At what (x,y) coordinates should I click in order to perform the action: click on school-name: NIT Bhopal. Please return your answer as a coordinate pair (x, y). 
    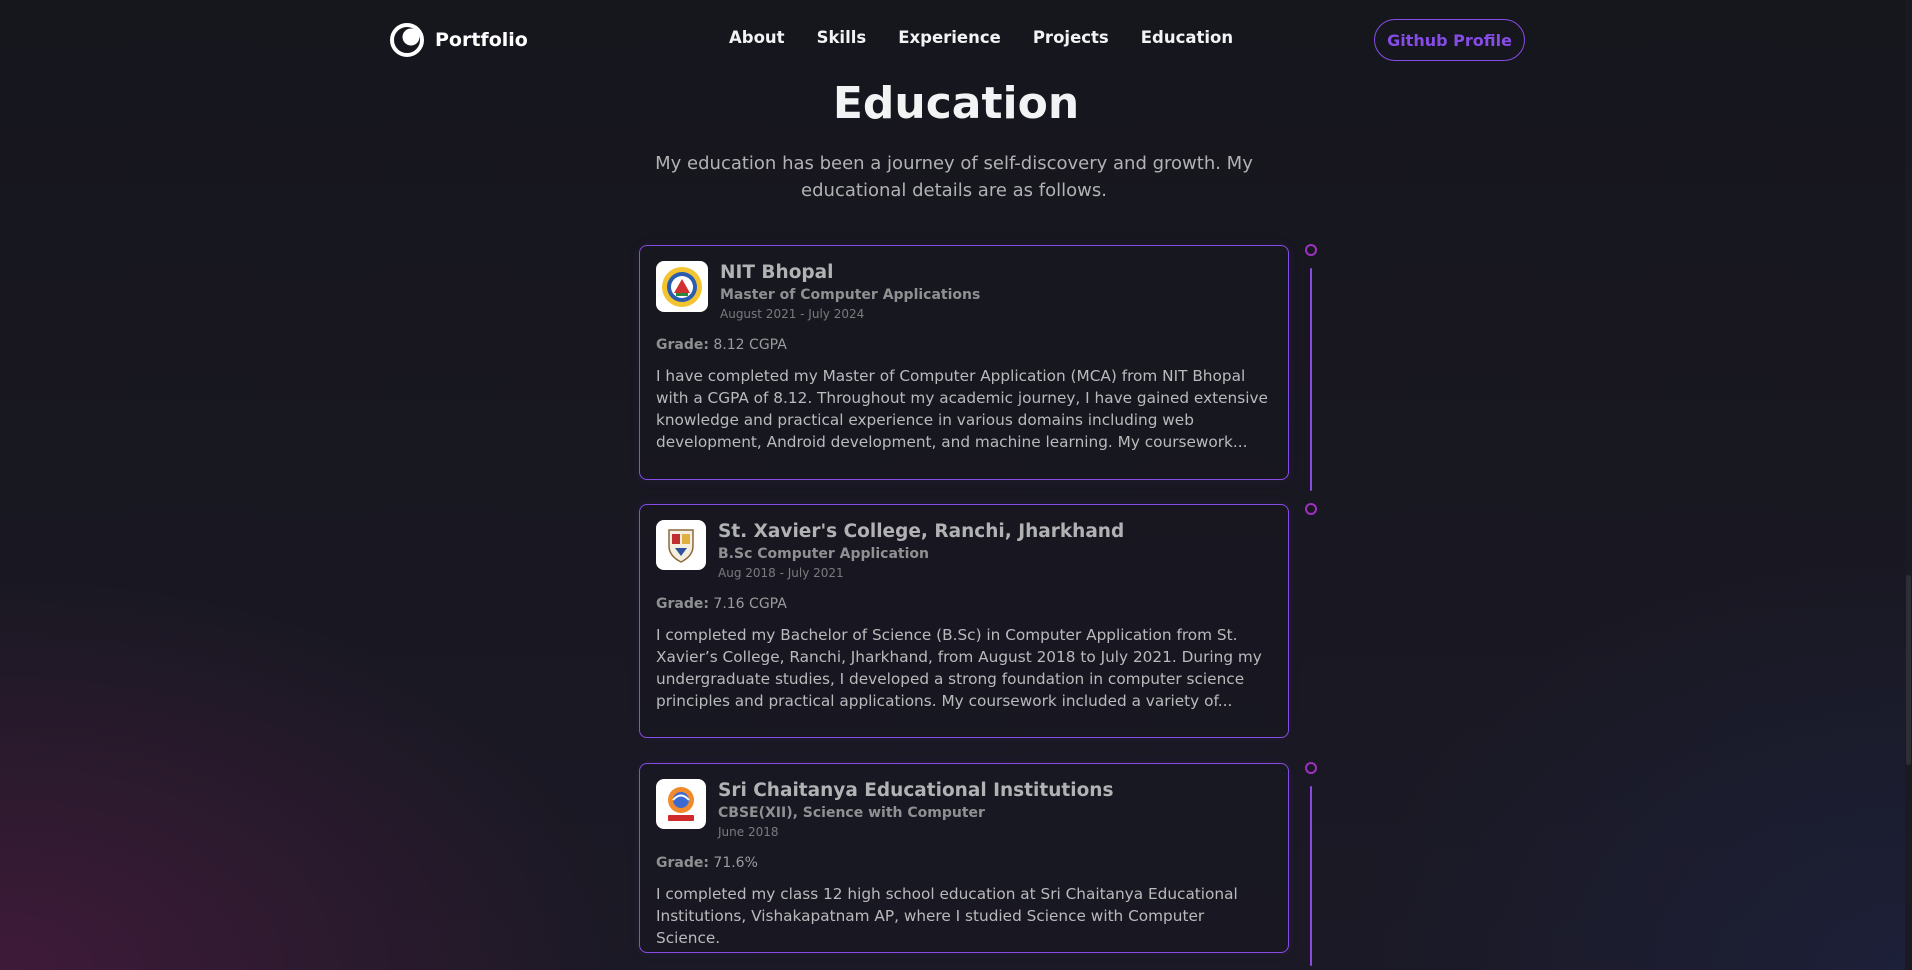
    Looking at the image, I should click on (777, 272).